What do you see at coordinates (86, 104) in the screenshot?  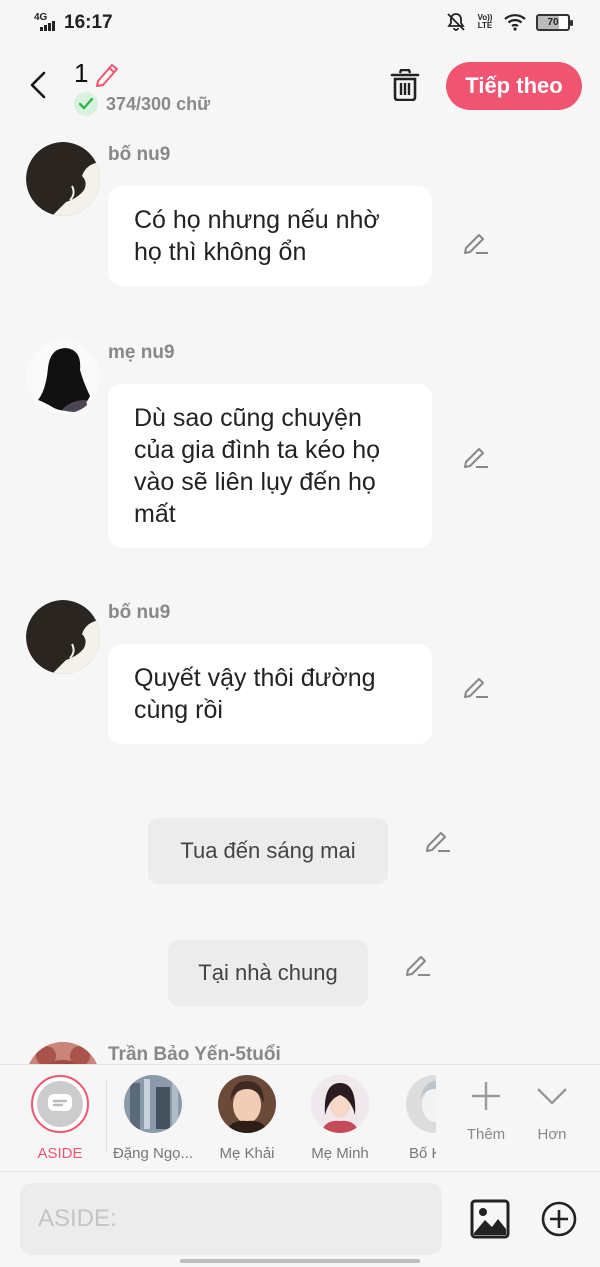 I see `check-icon` at bounding box center [86, 104].